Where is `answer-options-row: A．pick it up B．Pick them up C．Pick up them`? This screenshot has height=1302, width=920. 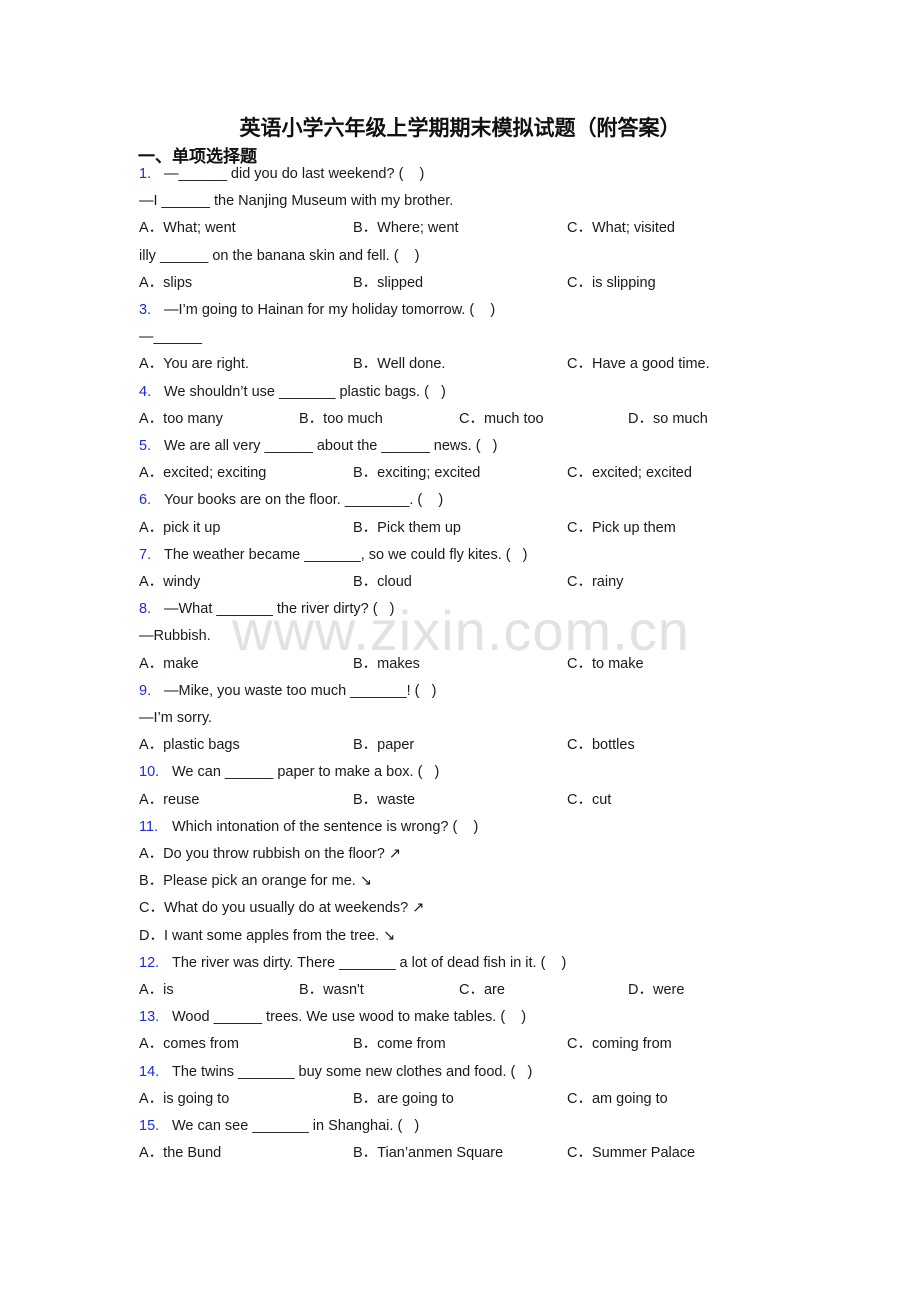
answer-options-row: A．pick it up B．Pick them up C．Pick up them is located at coordinates (489, 528).